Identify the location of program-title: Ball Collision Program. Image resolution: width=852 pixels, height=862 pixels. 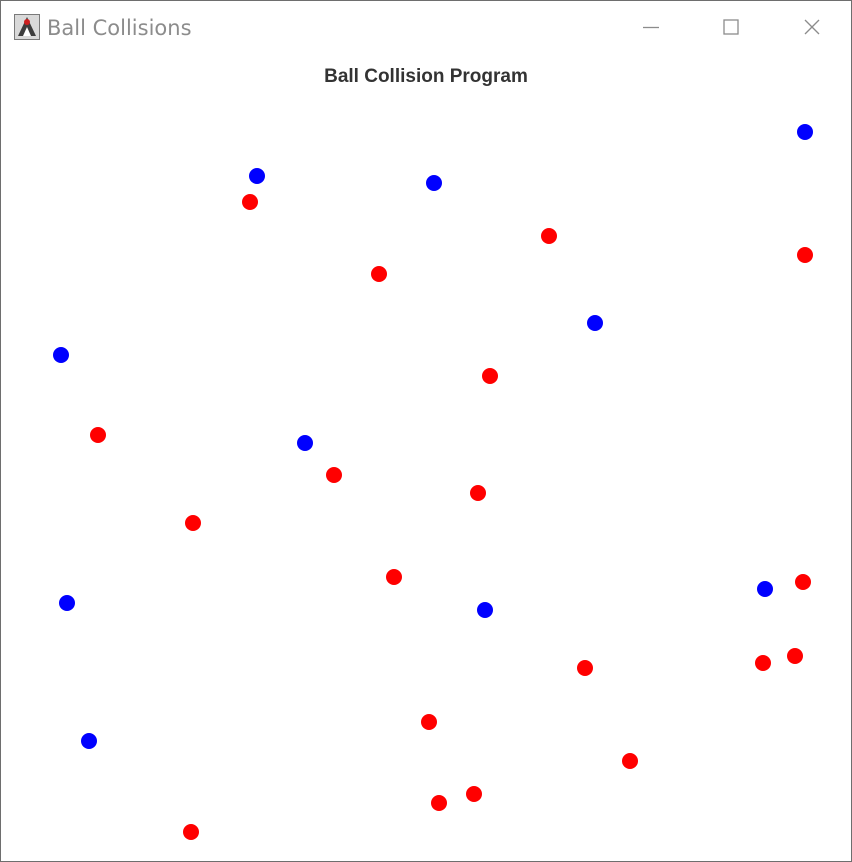
(426, 76).